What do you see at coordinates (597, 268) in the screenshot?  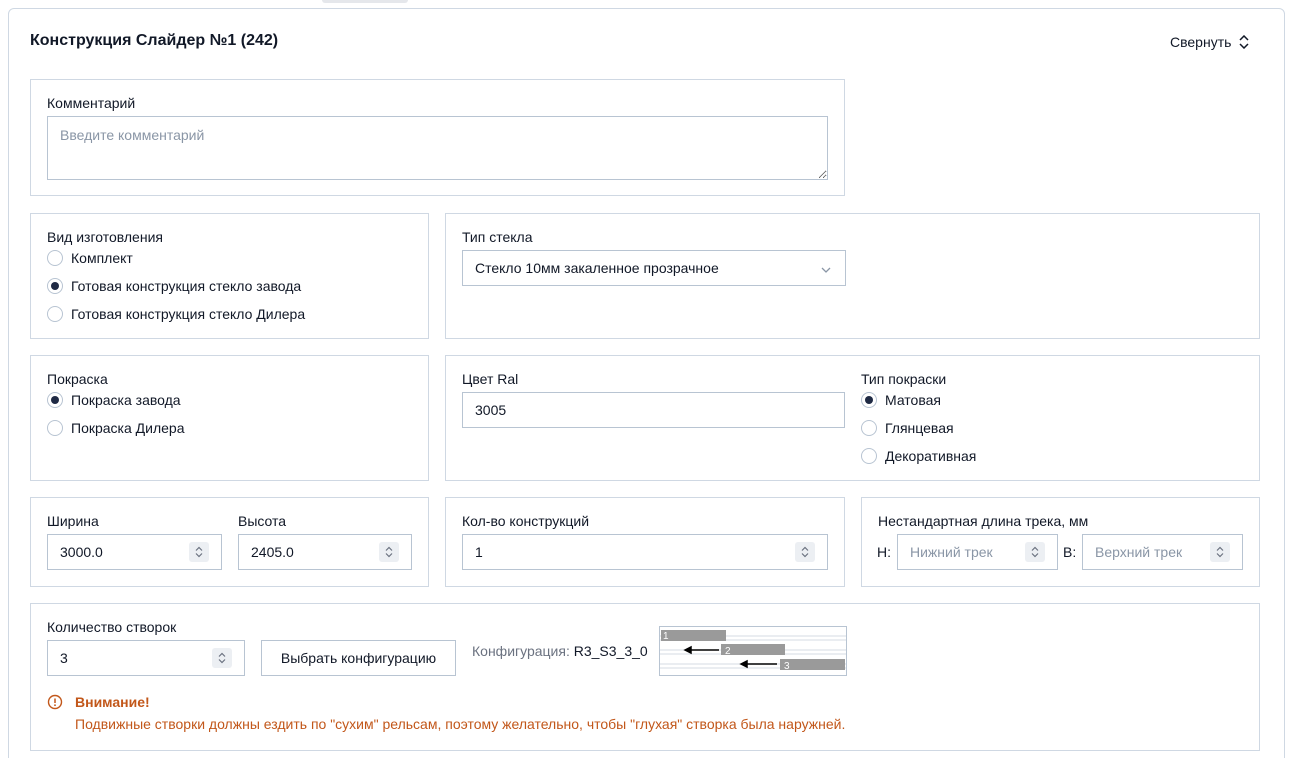 I see `glass-select-value: Стекло 10мм закаленное прозрачное` at bounding box center [597, 268].